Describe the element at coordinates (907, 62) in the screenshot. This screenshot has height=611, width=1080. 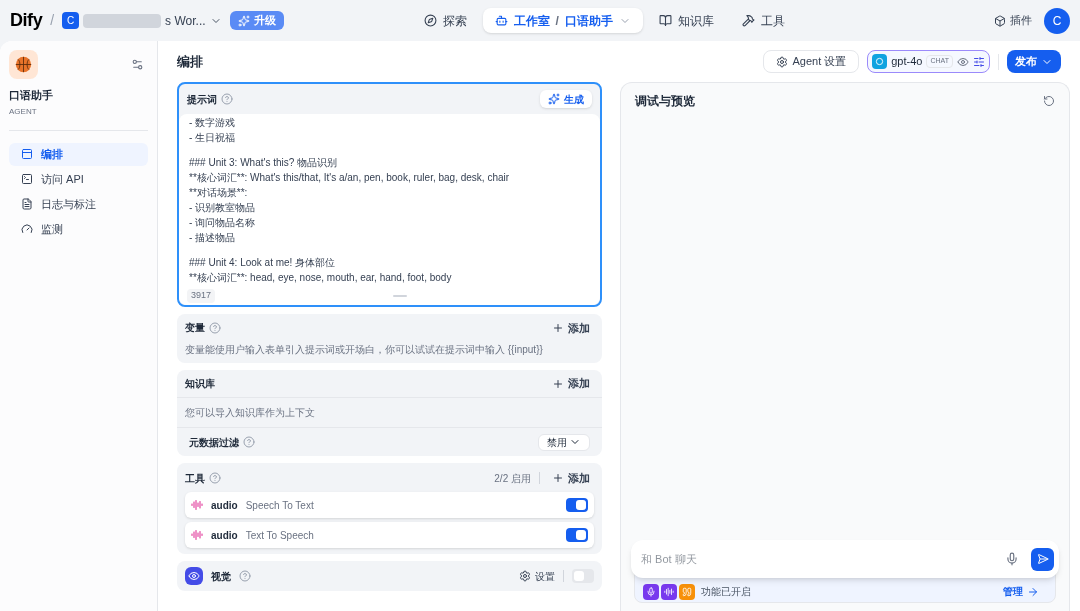
I see `model-name: gpt-4o` at that location.